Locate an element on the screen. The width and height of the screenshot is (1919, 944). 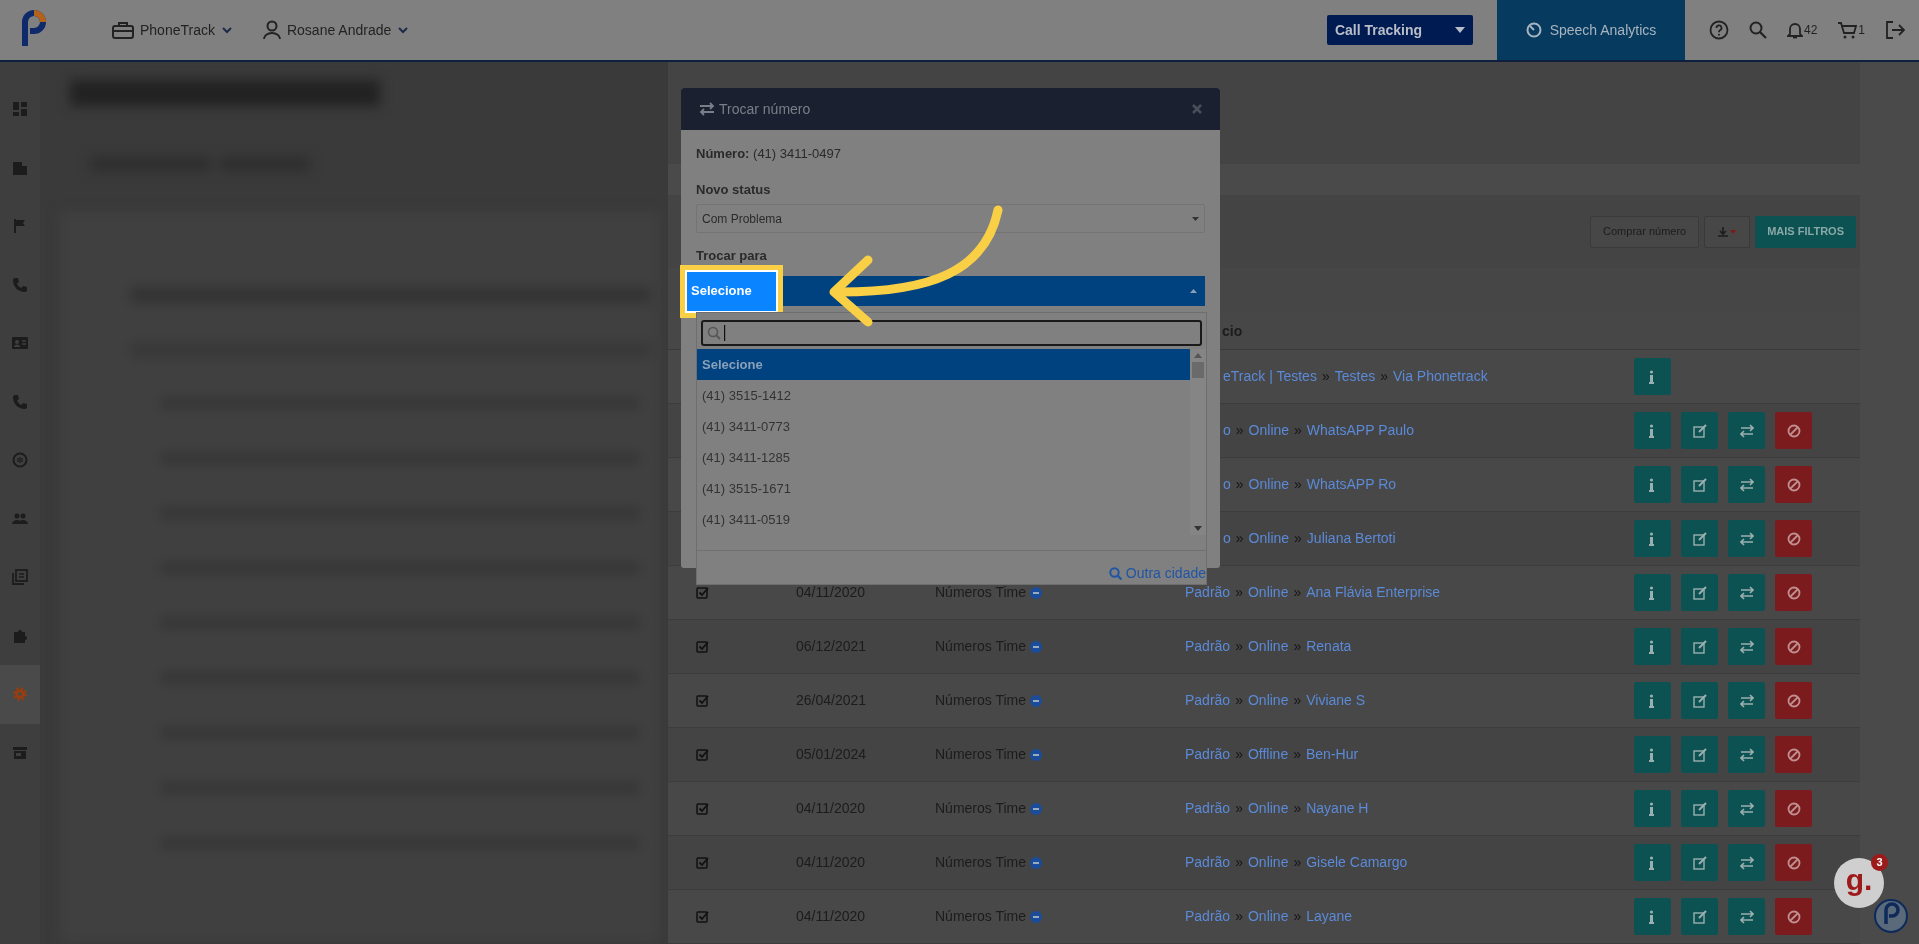
search-icon is located at coordinates (1757, 30).